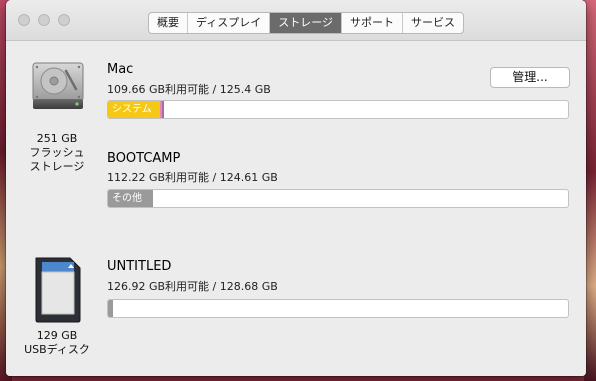 The image size is (596, 381). Describe the element at coordinates (57, 349) in the screenshot. I see `usb-disk-type: USBディスク` at that location.